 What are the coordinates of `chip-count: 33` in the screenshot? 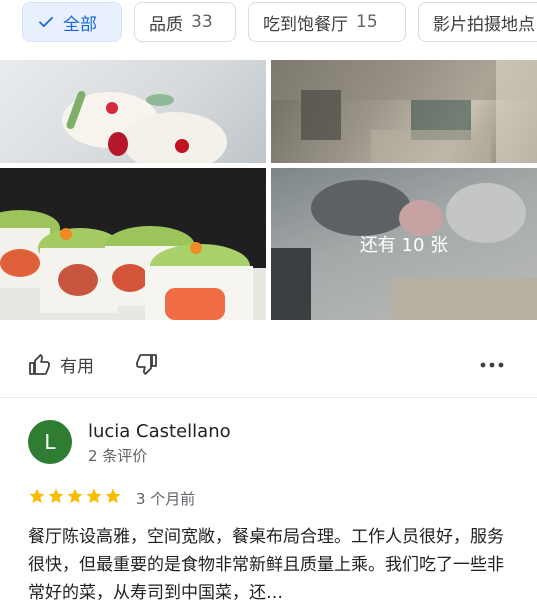 It's located at (202, 22).